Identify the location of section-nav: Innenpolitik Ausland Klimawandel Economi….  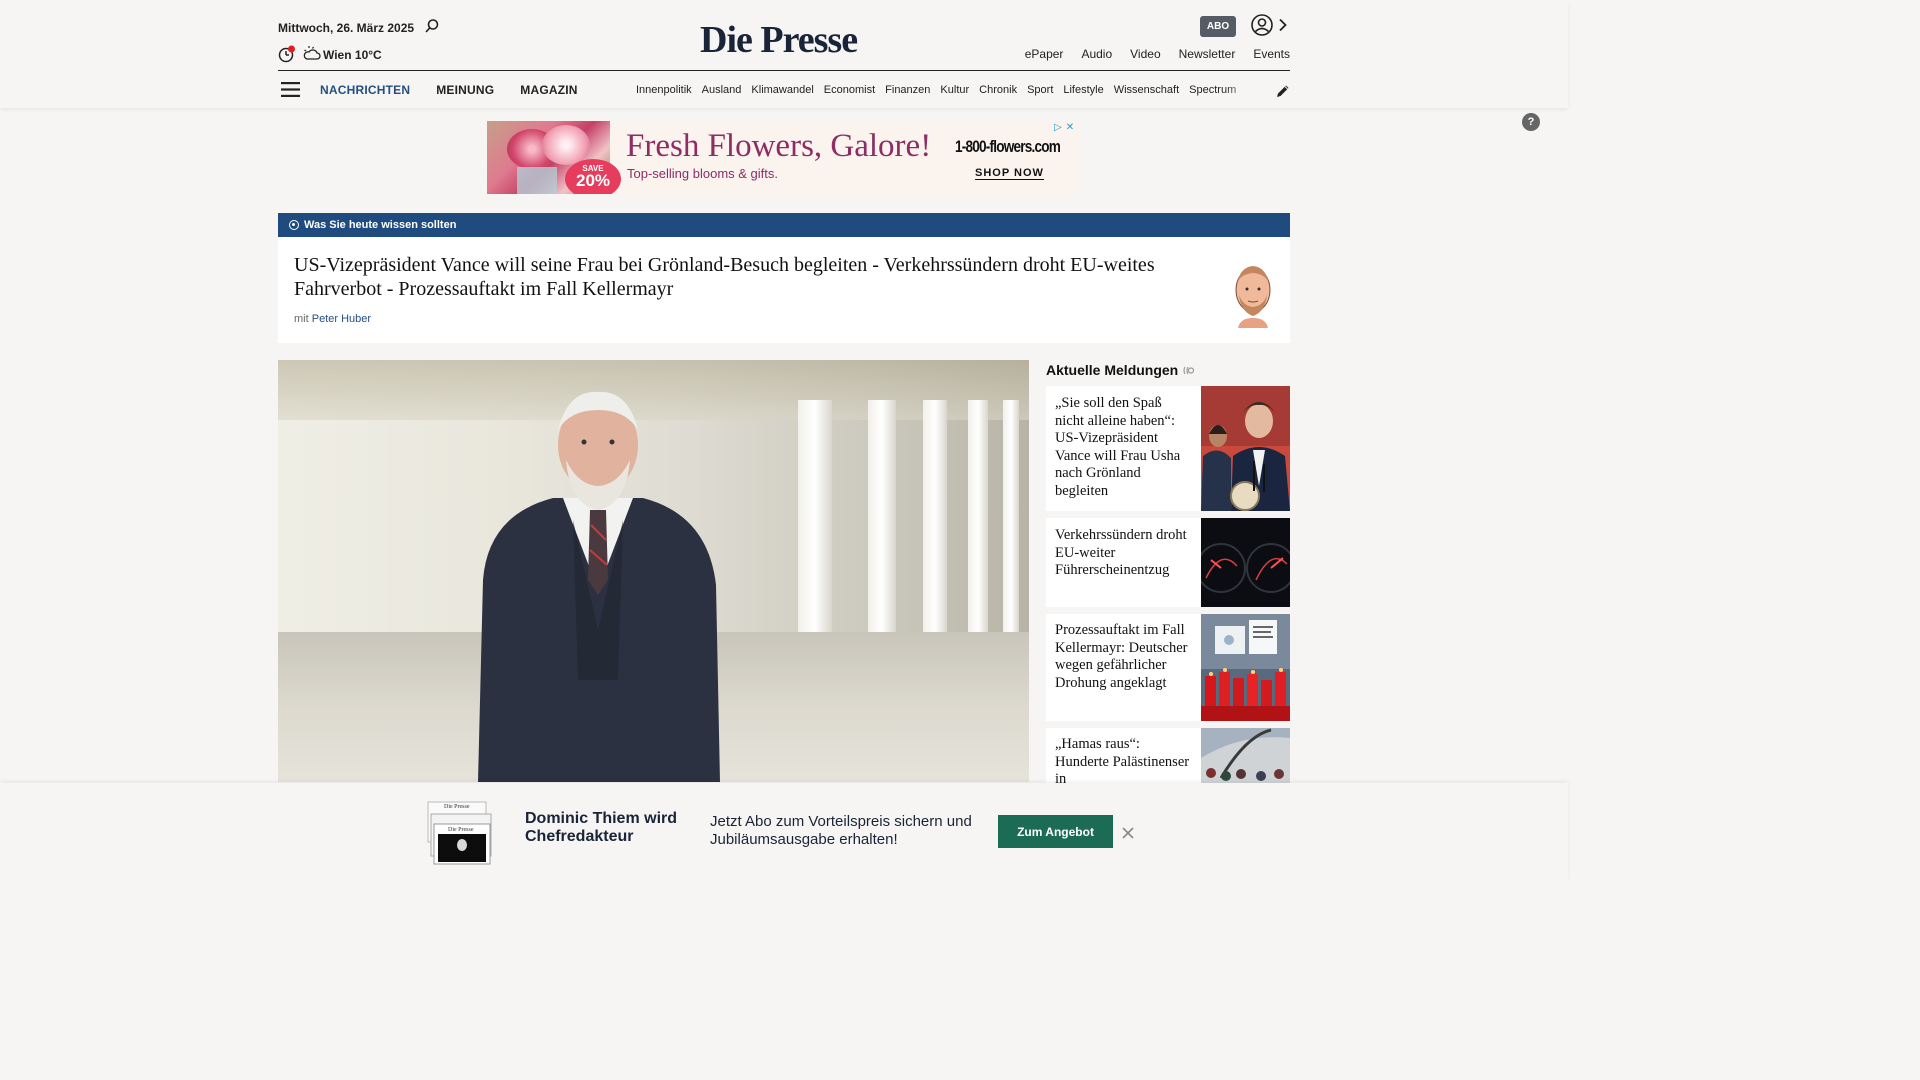
(947, 90).